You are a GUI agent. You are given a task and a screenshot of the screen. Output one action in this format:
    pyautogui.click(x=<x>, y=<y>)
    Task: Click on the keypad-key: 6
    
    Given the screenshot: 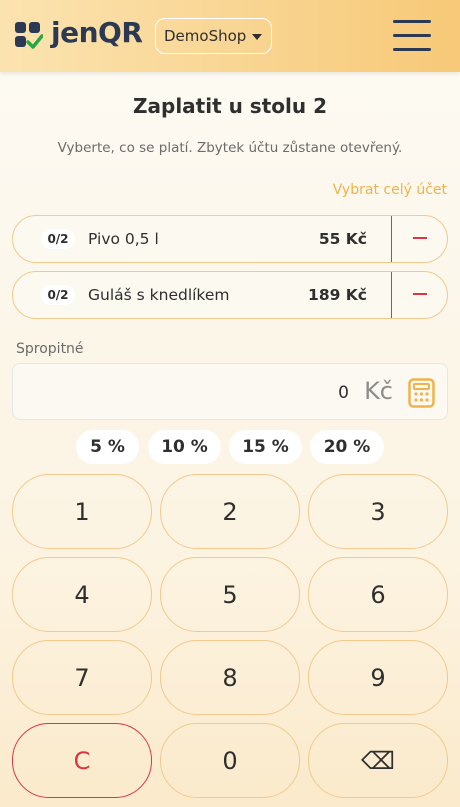 What is the action you would take?
    pyautogui.click(x=378, y=594)
    